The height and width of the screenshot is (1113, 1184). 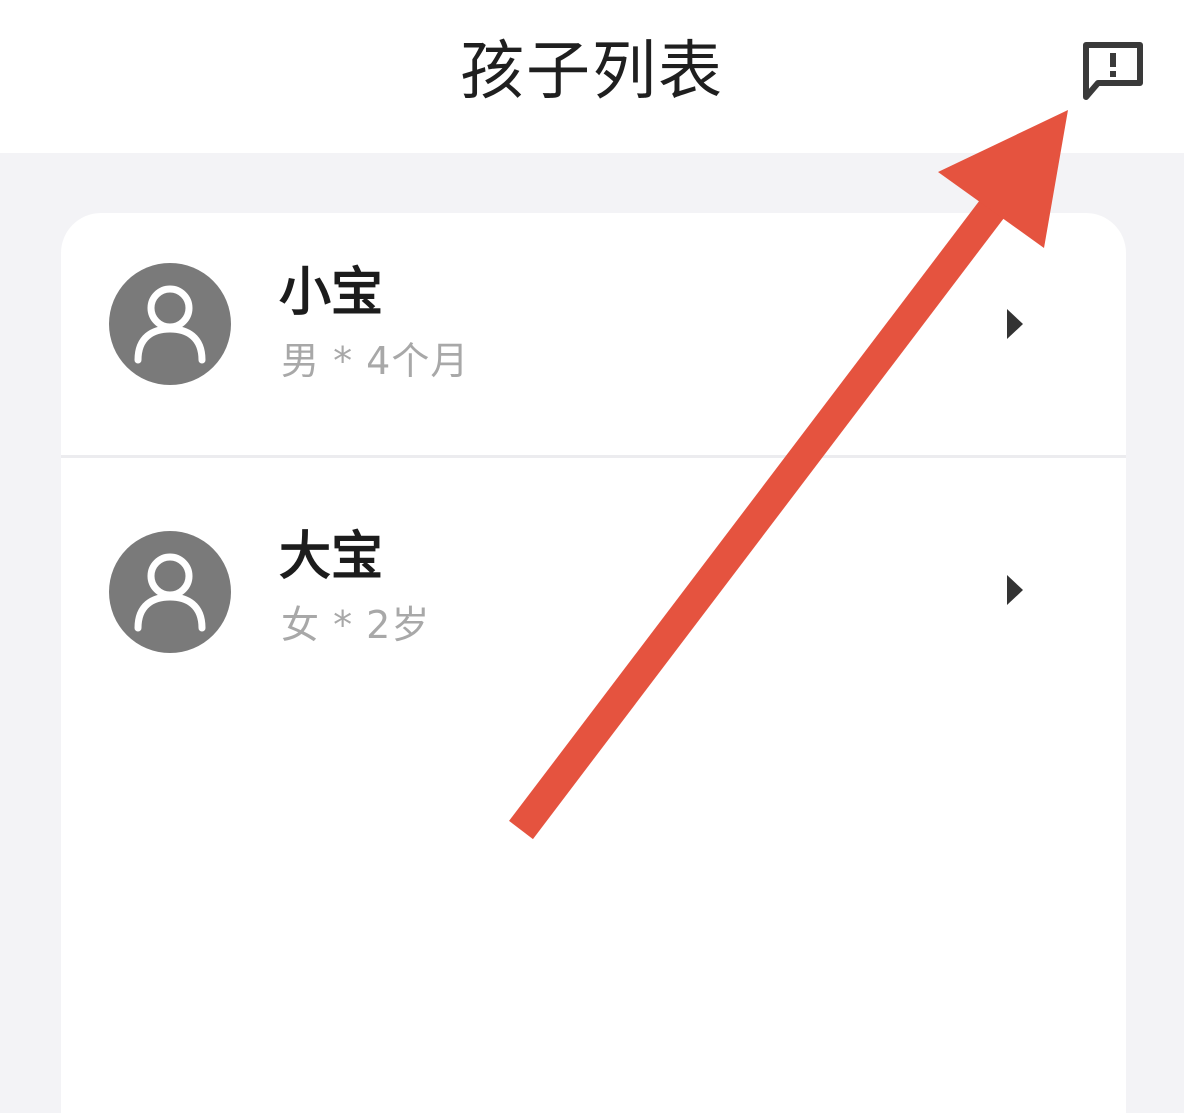 I want to click on feedback-button, so click(x=1112, y=71).